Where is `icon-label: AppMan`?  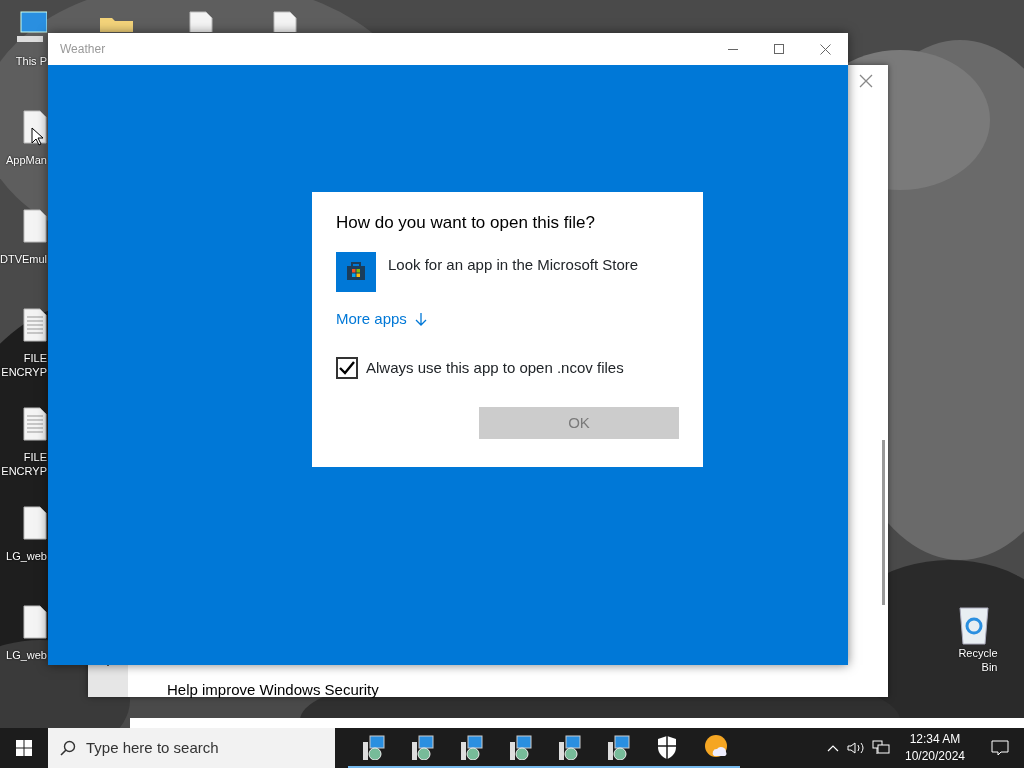
icon-label: AppMan is located at coordinates (26, 160).